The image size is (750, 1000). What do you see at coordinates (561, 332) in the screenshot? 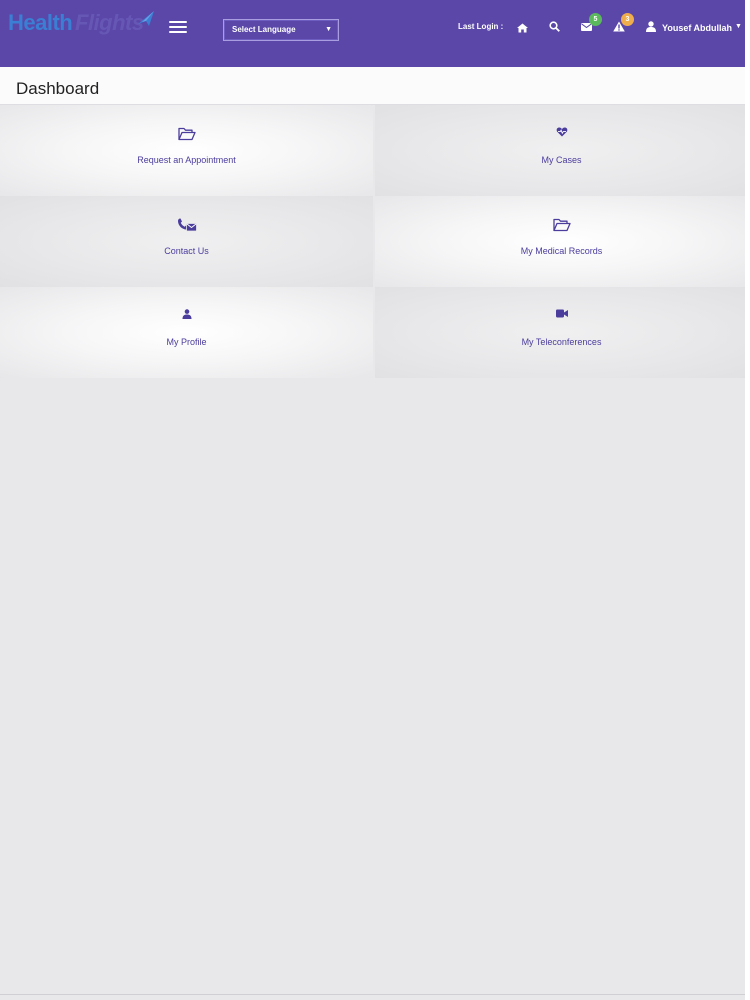
I see `tile-my-teleconferences: My Teleconferences` at bounding box center [561, 332].